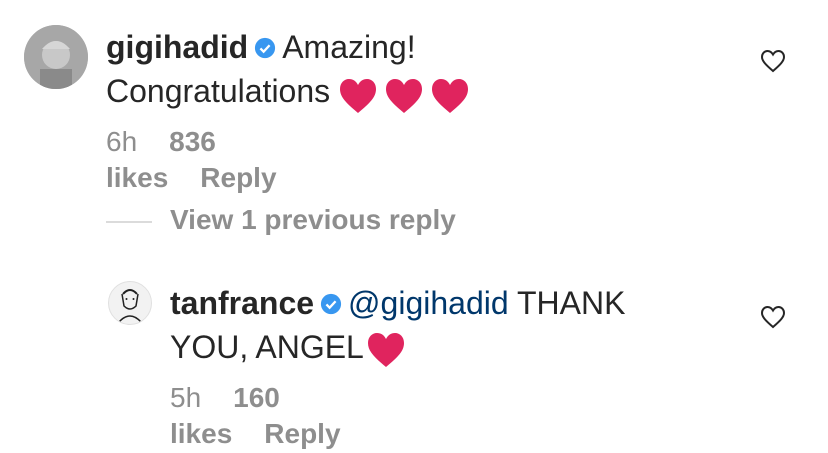 The image size is (828, 453). I want to click on heart-emojis, so click(407, 94).